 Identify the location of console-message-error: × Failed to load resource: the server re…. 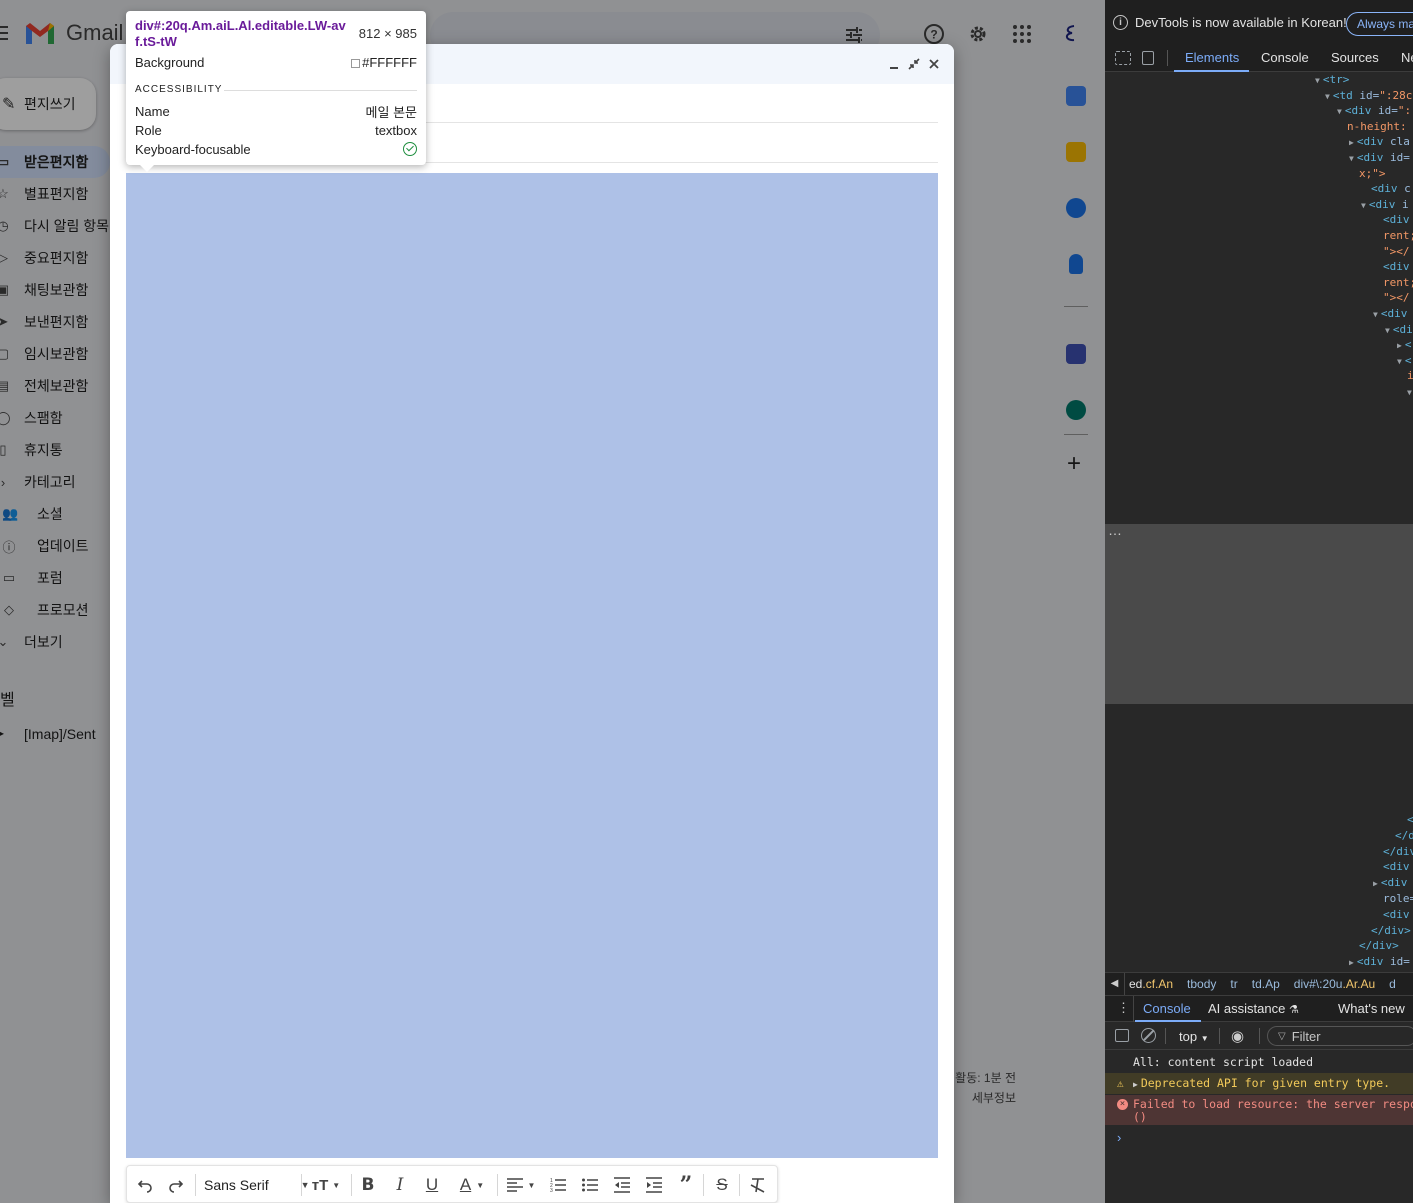
(1259, 1110).